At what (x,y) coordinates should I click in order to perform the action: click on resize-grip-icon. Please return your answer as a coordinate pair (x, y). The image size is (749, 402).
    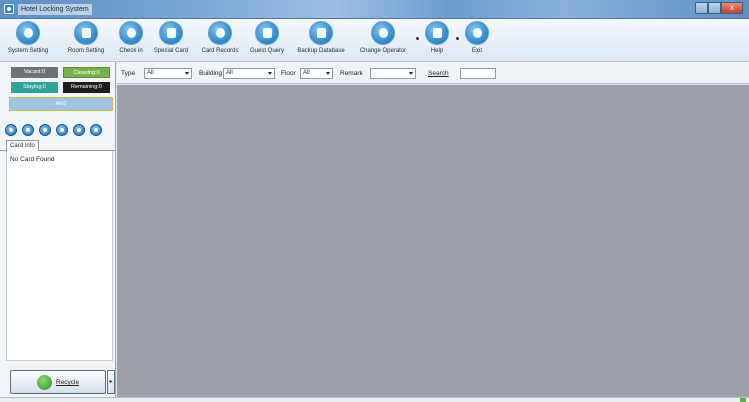
    Looking at the image, I should click on (743, 400).